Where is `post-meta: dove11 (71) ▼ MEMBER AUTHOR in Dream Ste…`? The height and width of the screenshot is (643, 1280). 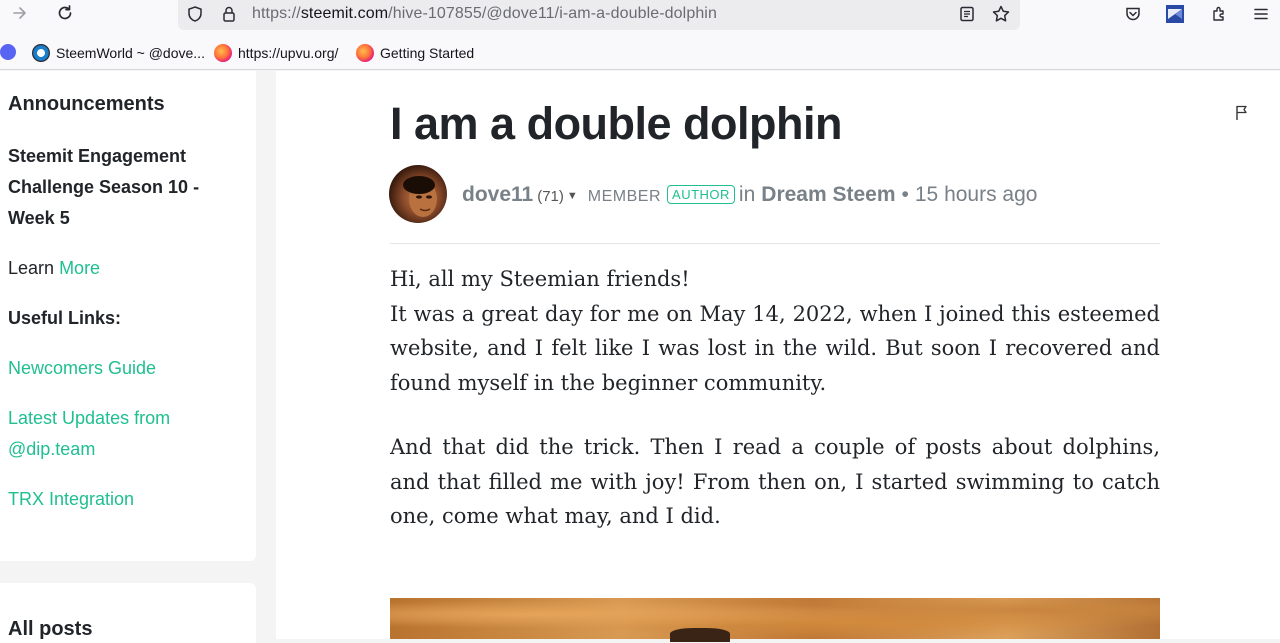 post-meta: dove11 (71) ▼ MEMBER AUTHOR in Dream Ste… is located at coordinates (749, 195).